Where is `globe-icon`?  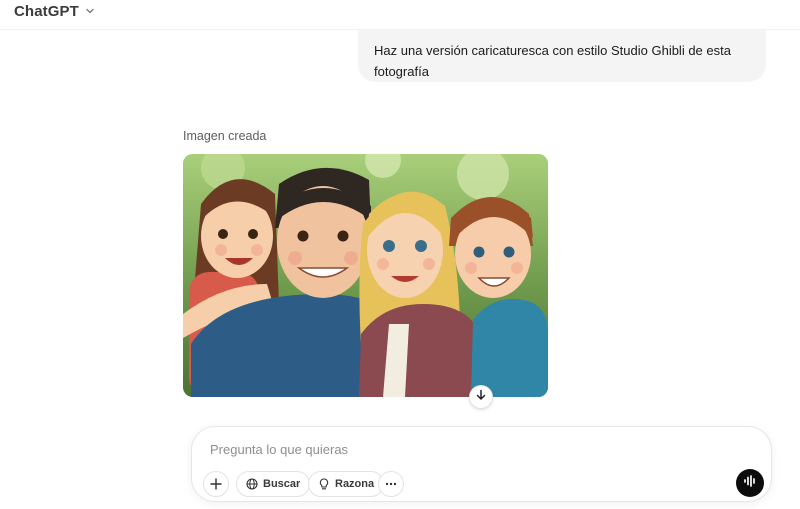 globe-icon is located at coordinates (252, 484).